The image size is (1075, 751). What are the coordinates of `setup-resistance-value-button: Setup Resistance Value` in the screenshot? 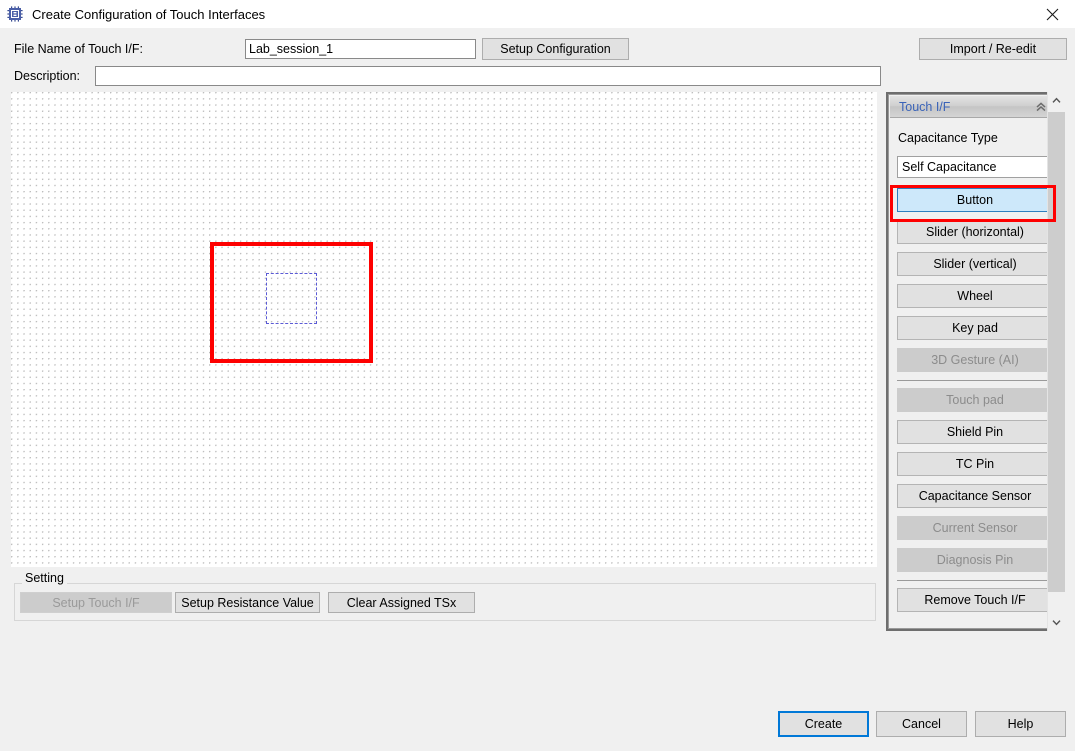 It's located at (247, 602).